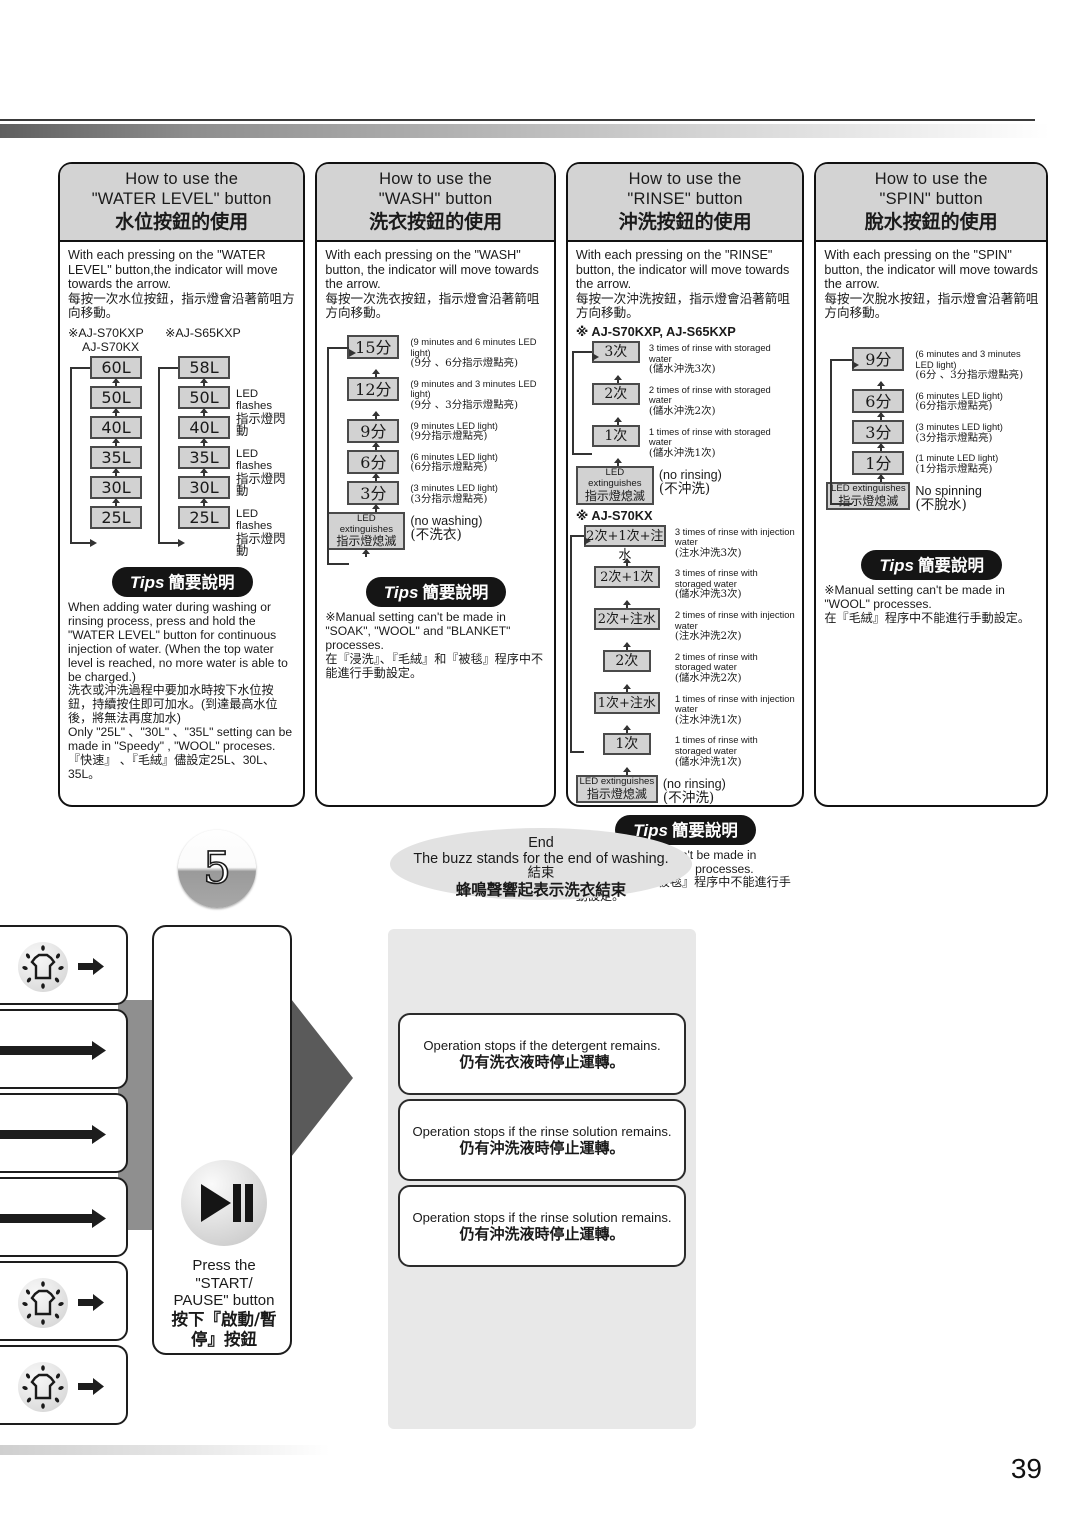 The image size is (1080, 1527). I want to click on model-label-b: ※AJ-S65KXP, so click(203, 332).